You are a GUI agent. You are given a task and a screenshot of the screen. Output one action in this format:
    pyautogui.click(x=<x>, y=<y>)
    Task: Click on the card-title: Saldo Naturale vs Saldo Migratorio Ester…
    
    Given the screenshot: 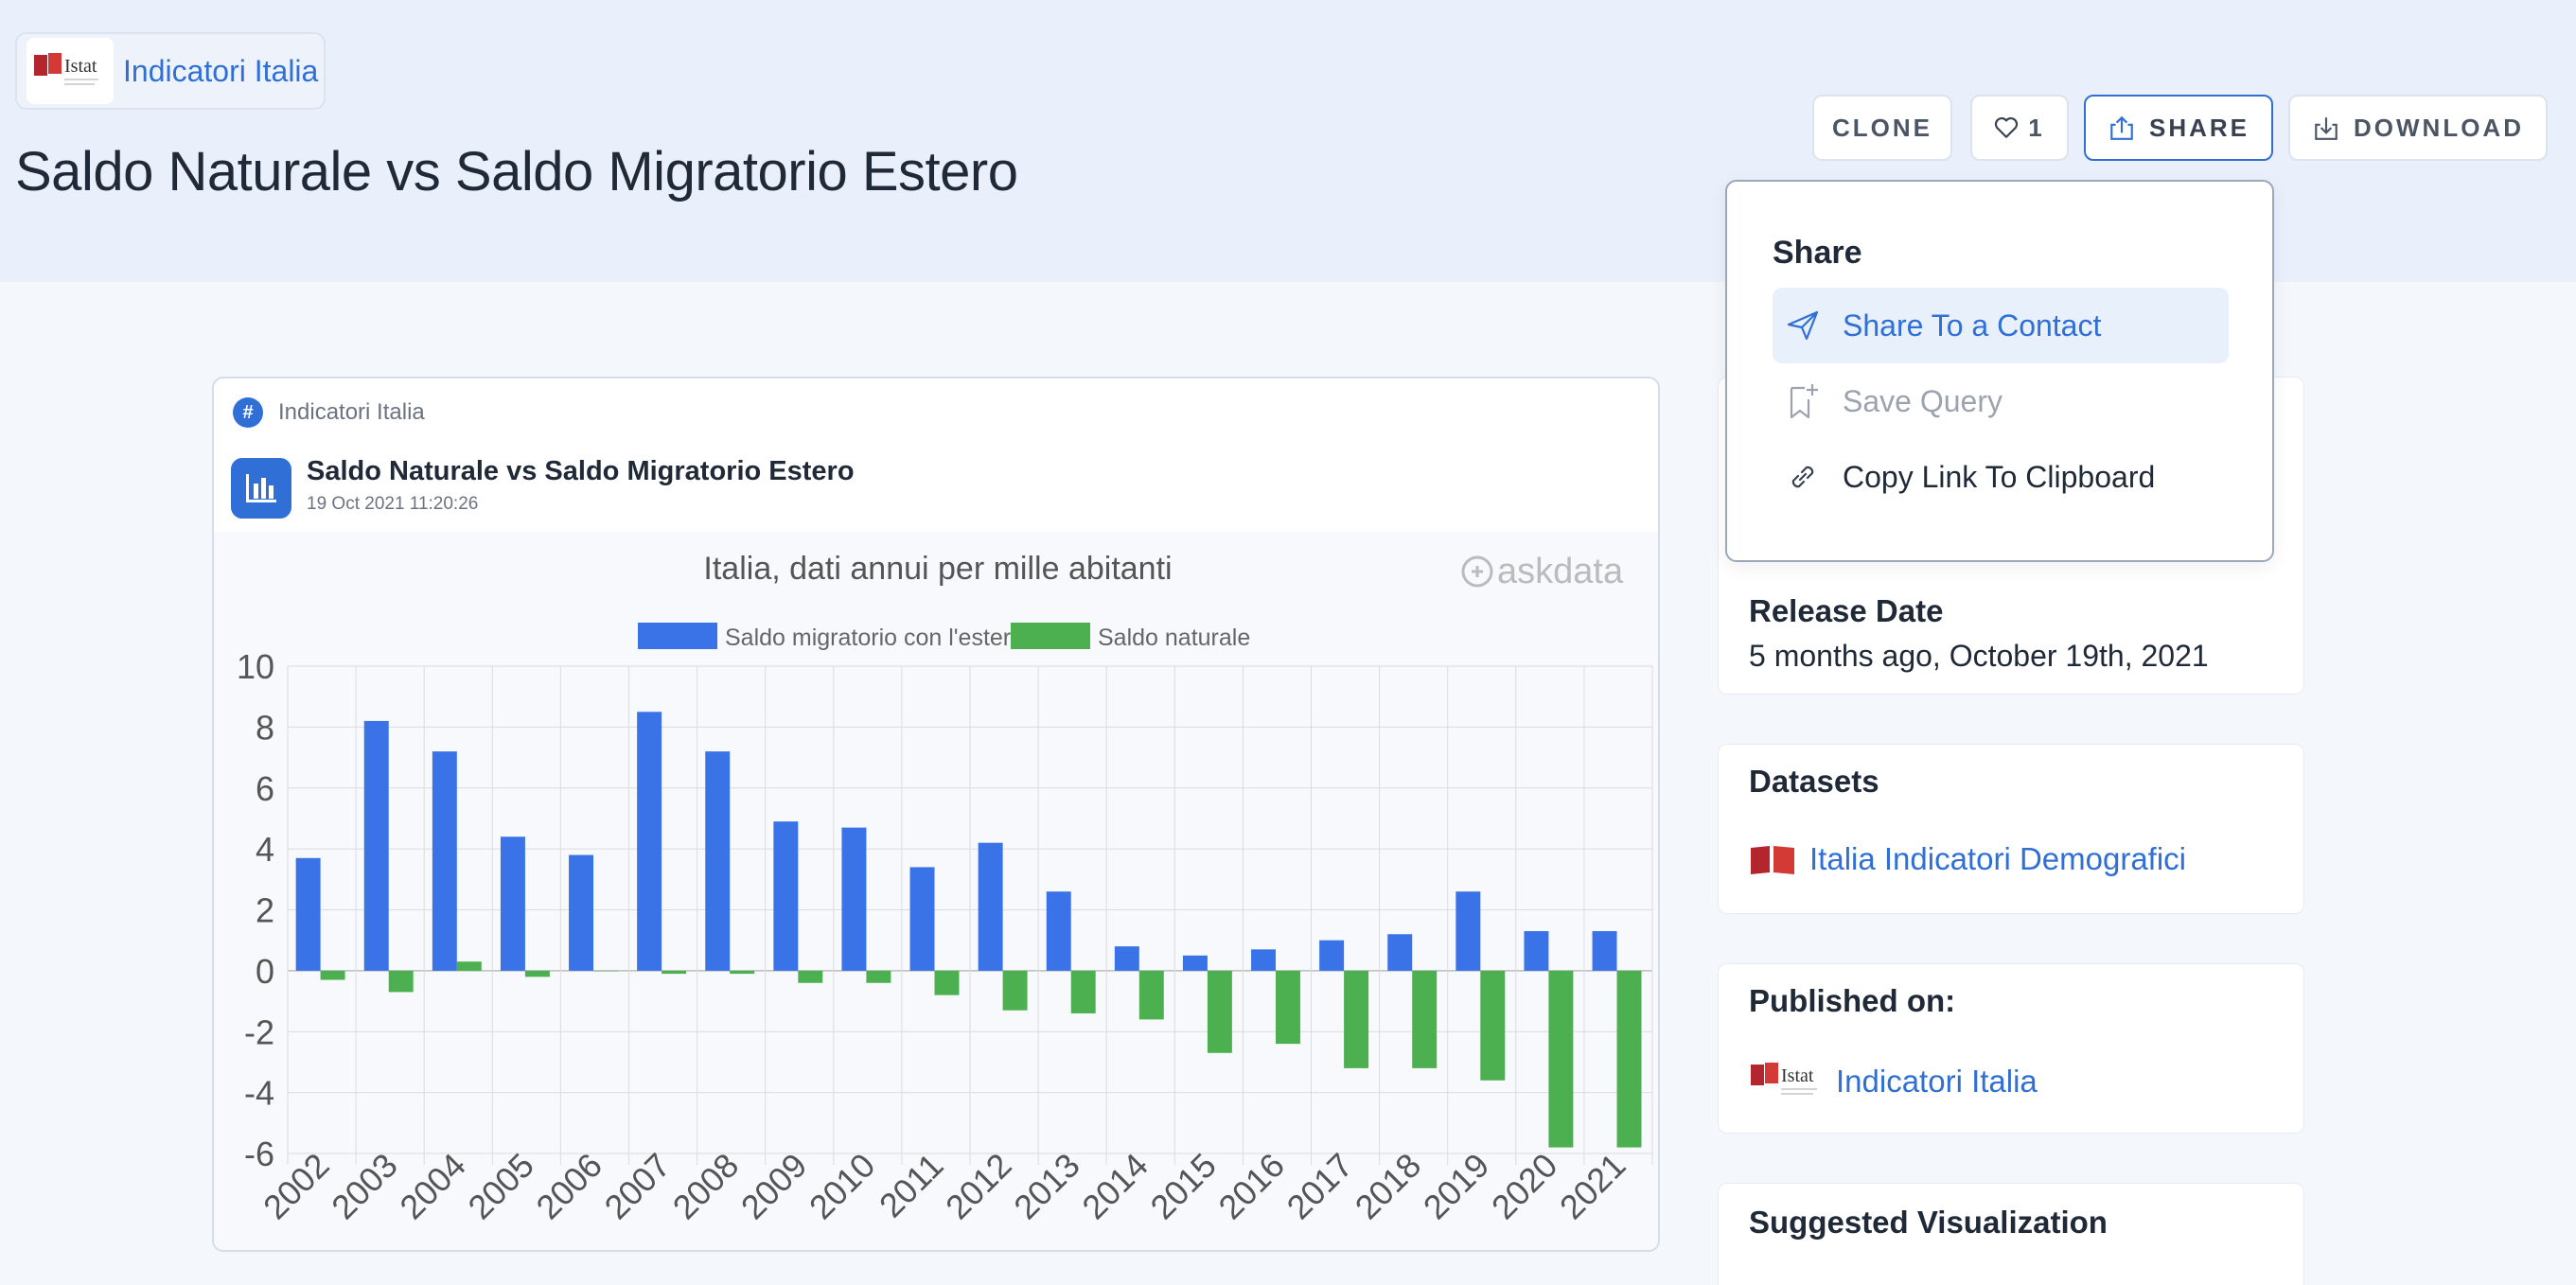 What is the action you would take?
    pyautogui.click(x=581, y=471)
    